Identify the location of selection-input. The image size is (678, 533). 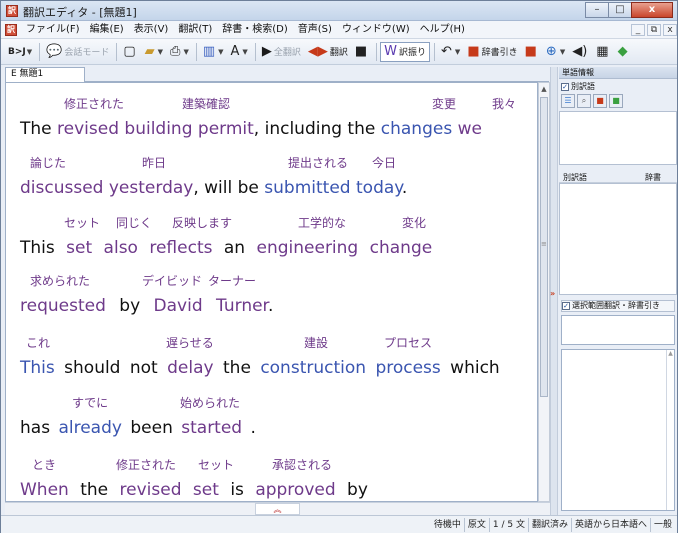
(618, 330).